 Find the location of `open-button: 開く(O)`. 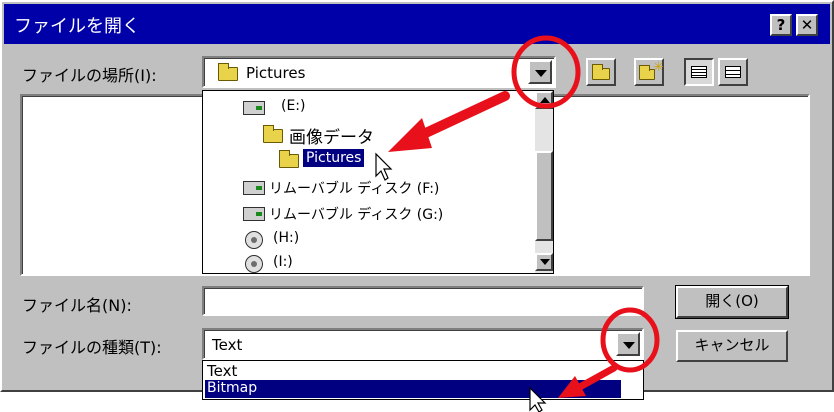

open-button: 開く(O) is located at coordinates (732, 302).